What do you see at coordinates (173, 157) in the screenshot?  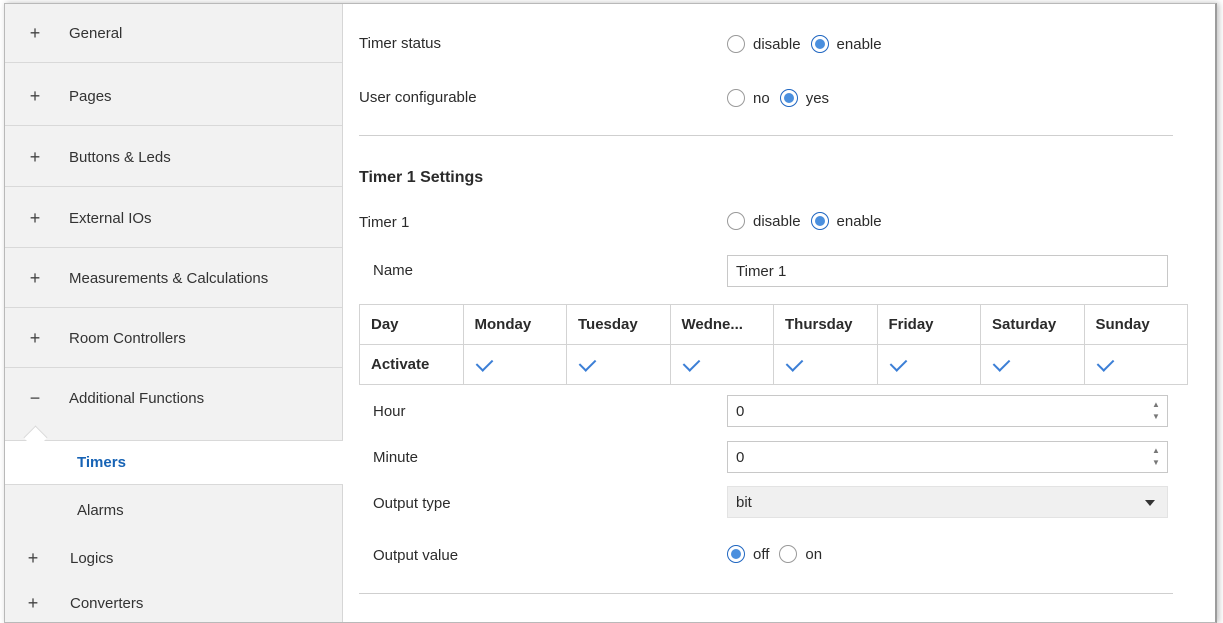 I see `sidebar-item-buttons-leds: + Buttons & Leds` at bounding box center [173, 157].